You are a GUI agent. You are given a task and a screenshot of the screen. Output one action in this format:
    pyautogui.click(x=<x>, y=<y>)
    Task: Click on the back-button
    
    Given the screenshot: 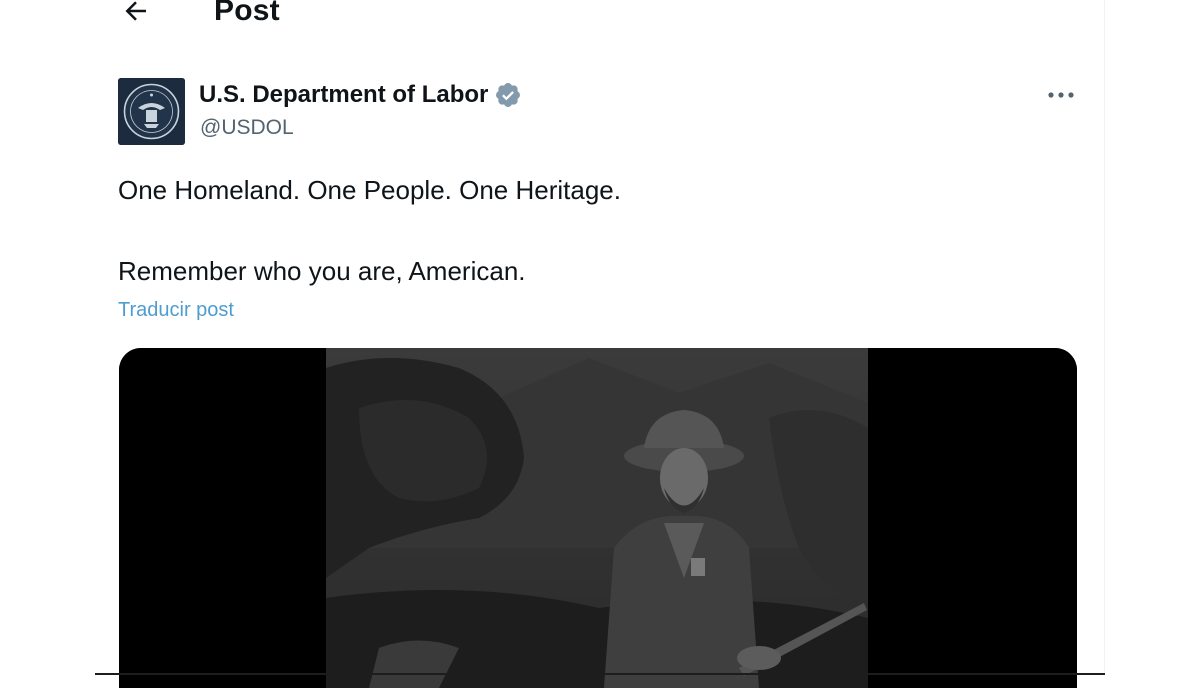 What is the action you would take?
    pyautogui.click(x=136, y=15)
    